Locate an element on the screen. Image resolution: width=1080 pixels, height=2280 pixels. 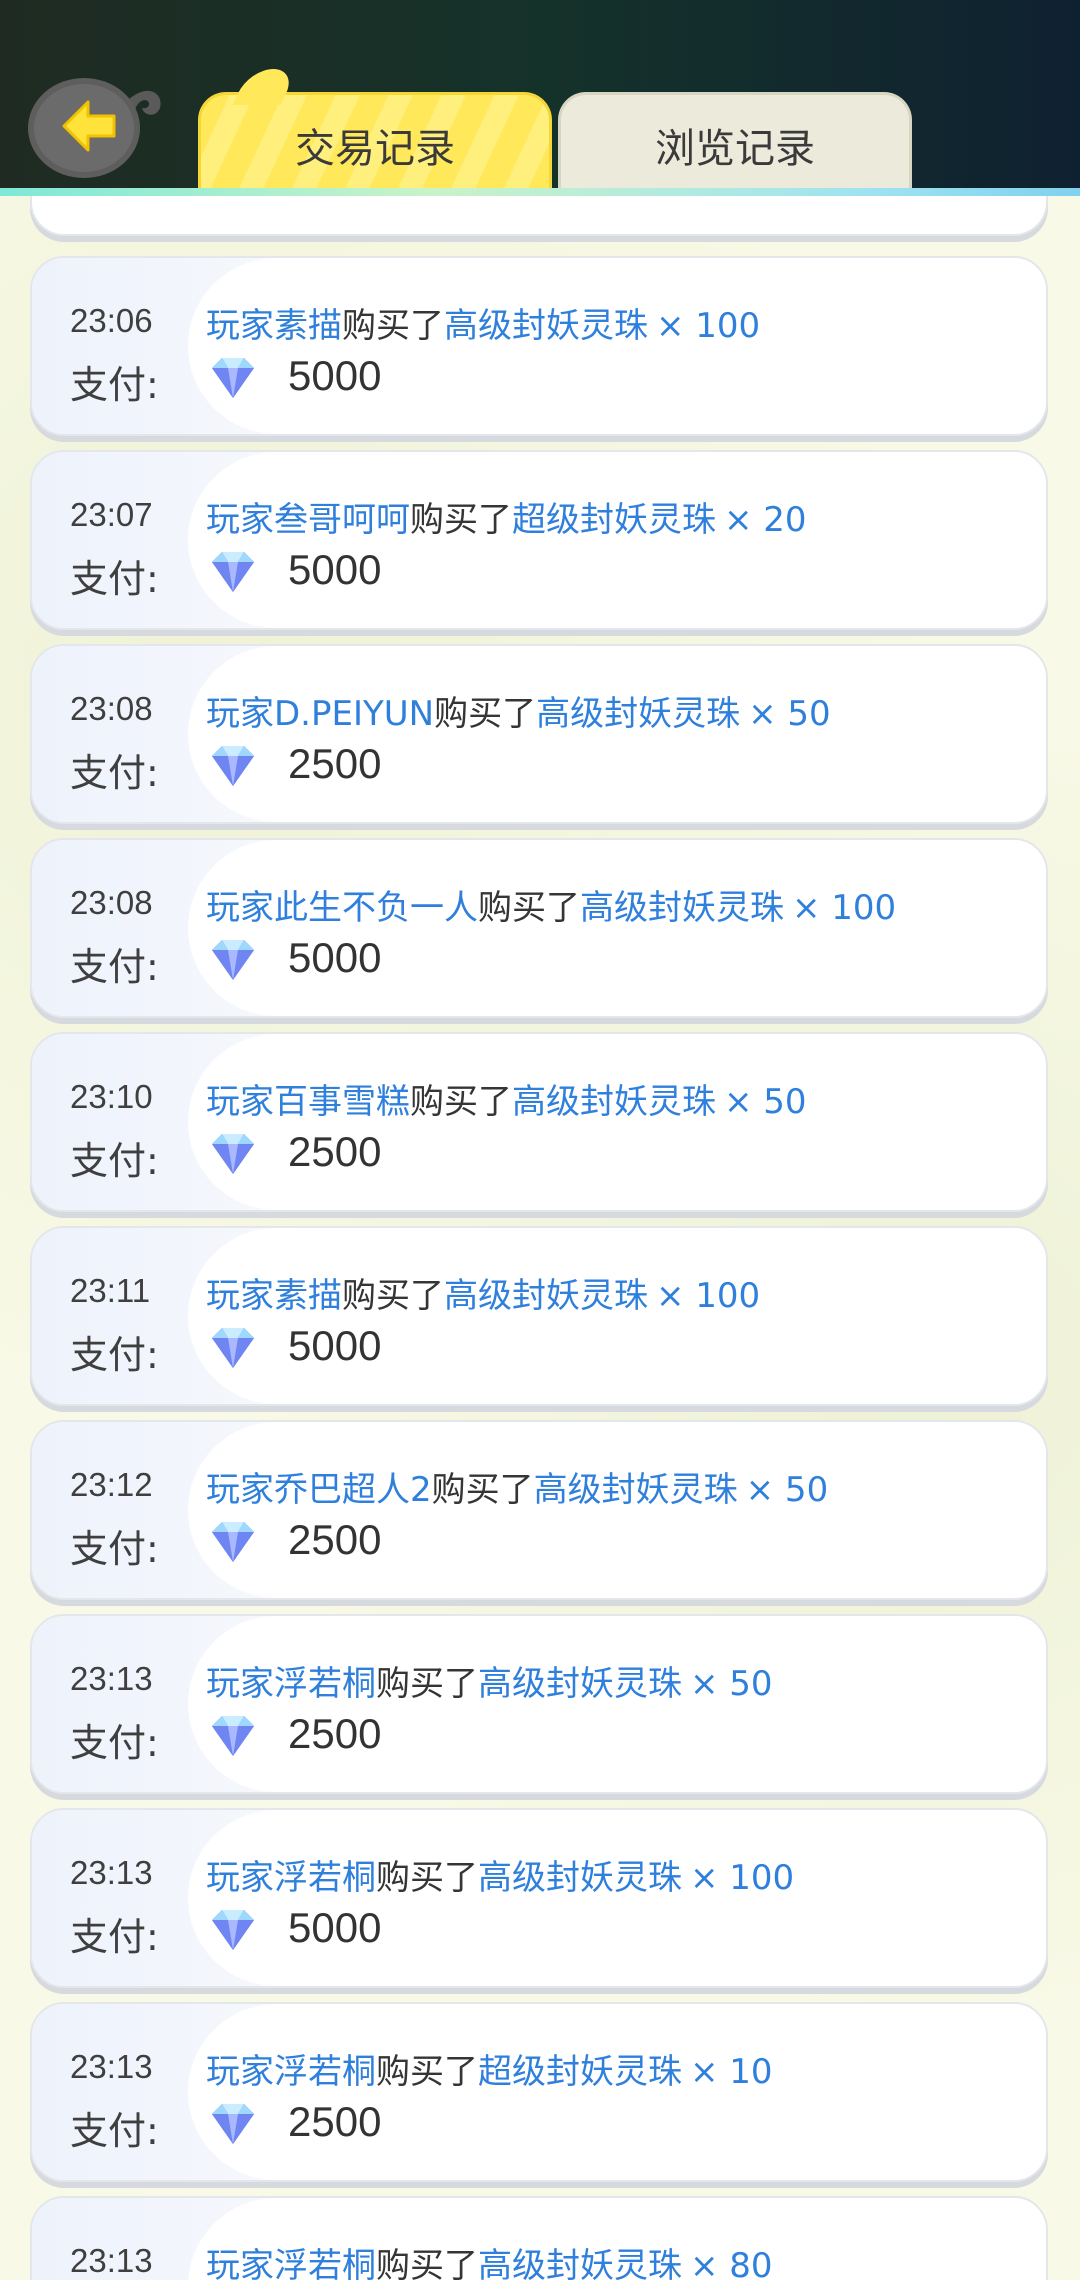
record-description: 玩家D.PEIYUN购买了高级封妖灵珠 × 50 is located at coordinates (518, 710).